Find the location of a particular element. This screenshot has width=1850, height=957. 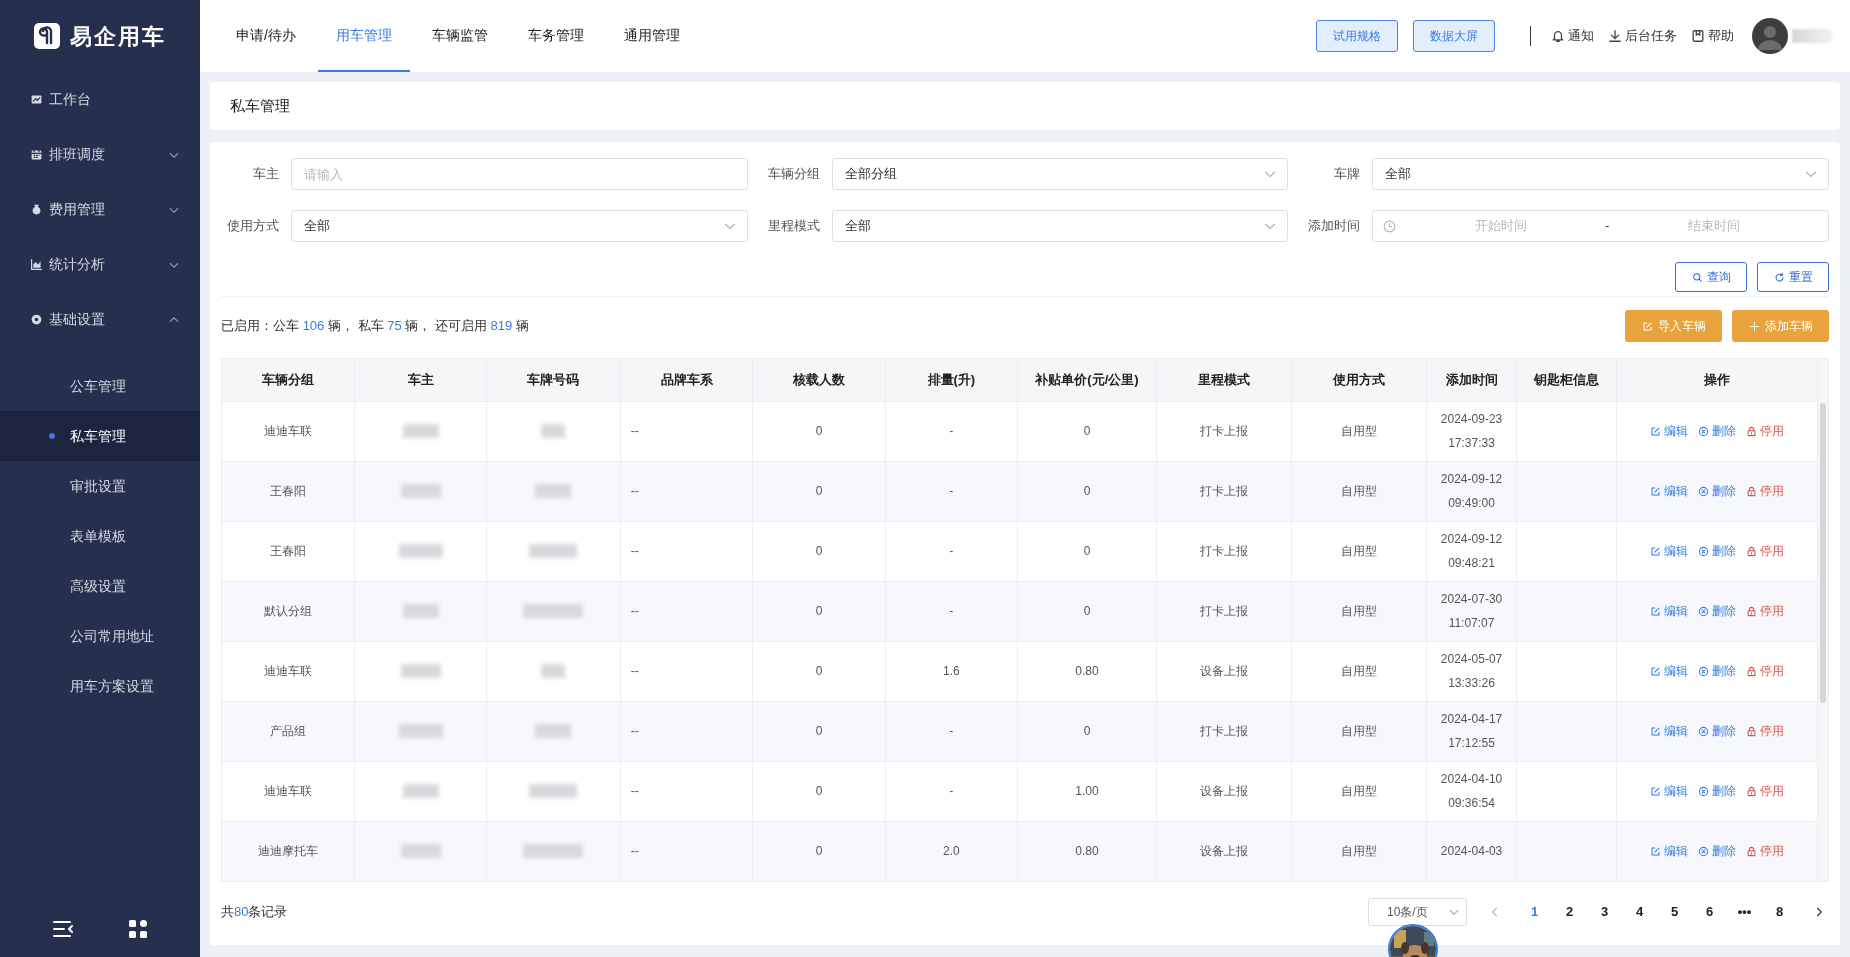

filter-button: 查询 is located at coordinates (1711, 277).